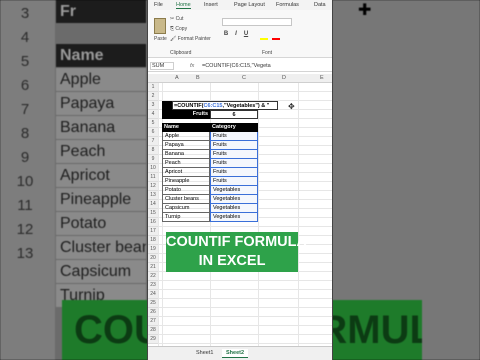  What do you see at coordinates (153, 240) in the screenshot?
I see `row-header: 18` at bounding box center [153, 240].